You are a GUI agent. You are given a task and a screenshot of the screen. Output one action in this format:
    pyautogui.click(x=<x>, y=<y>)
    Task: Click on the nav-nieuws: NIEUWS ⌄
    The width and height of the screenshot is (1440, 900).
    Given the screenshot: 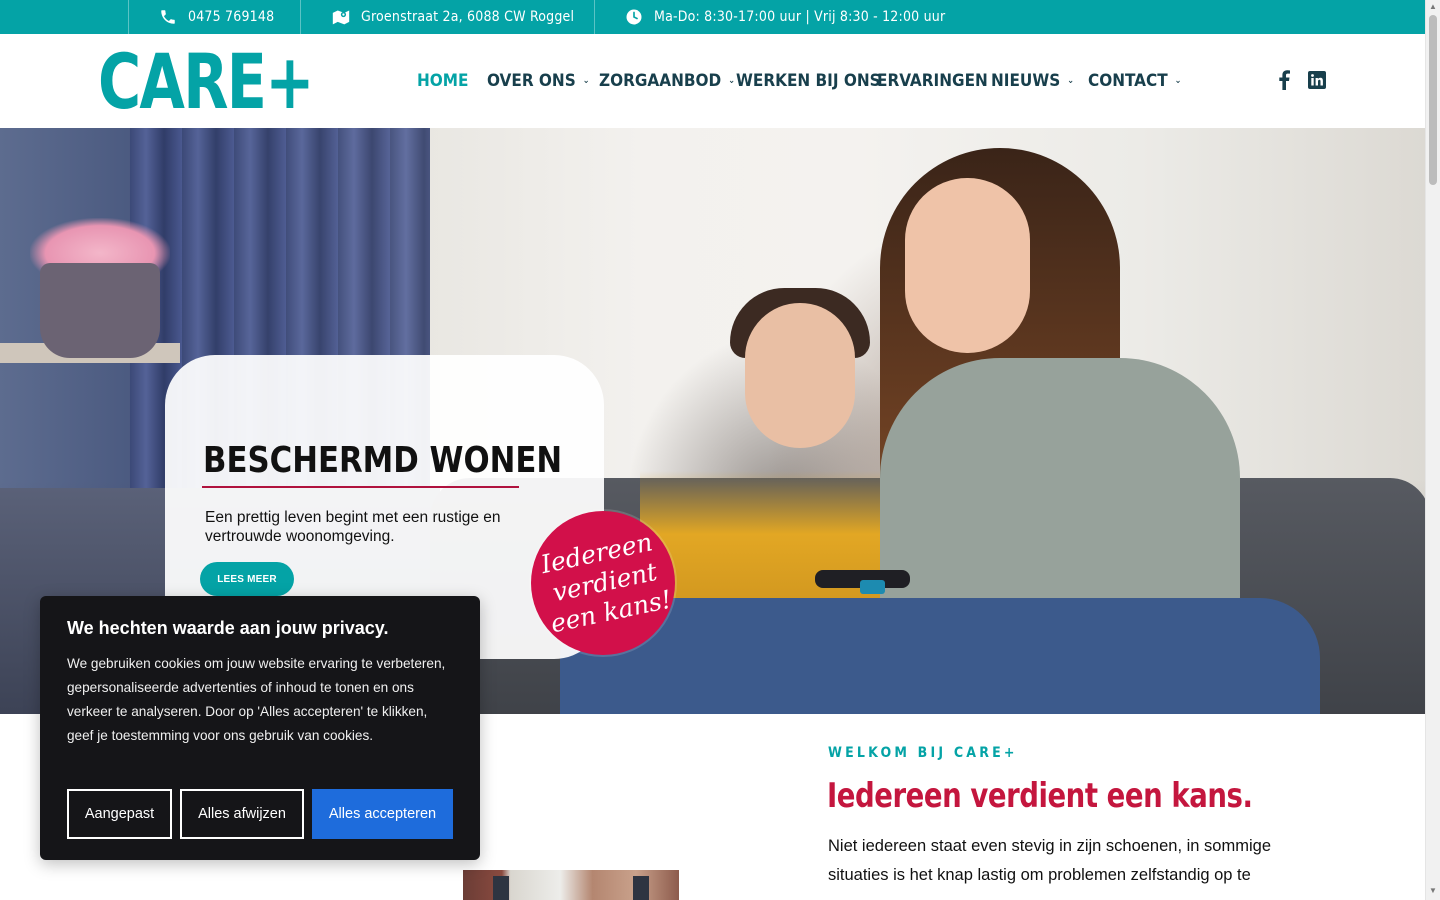 What is the action you would take?
    pyautogui.click(x=1032, y=81)
    